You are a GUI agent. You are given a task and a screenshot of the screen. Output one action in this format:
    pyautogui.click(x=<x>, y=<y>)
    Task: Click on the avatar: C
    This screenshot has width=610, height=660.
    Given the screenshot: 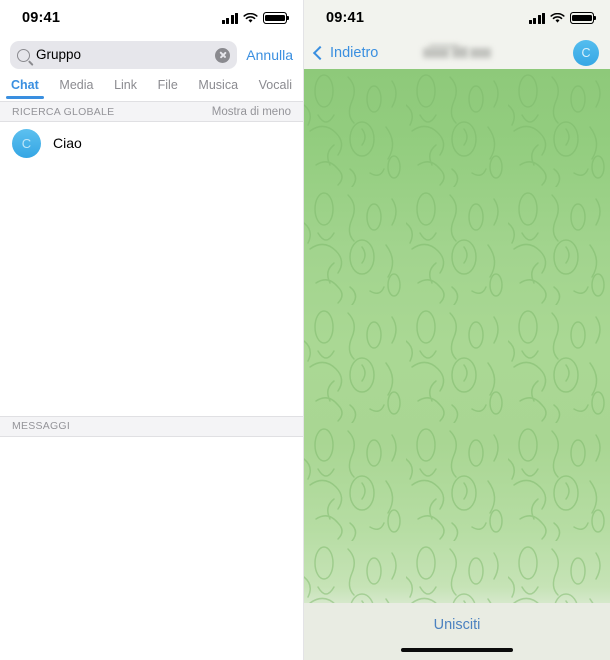 What is the action you would take?
    pyautogui.click(x=26, y=143)
    